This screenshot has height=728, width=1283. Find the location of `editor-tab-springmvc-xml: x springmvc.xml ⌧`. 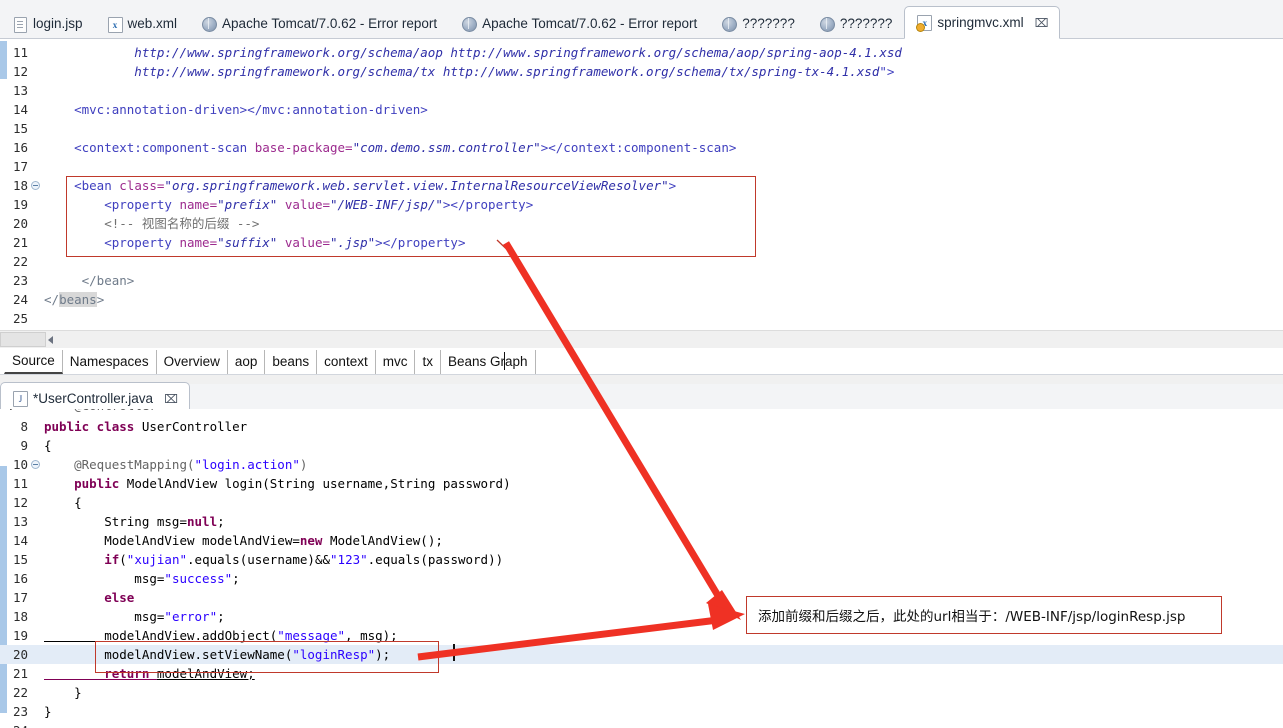

editor-tab-springmvc-xml: x springmvc.xml ⌧ is located at coordinates (982, 22).